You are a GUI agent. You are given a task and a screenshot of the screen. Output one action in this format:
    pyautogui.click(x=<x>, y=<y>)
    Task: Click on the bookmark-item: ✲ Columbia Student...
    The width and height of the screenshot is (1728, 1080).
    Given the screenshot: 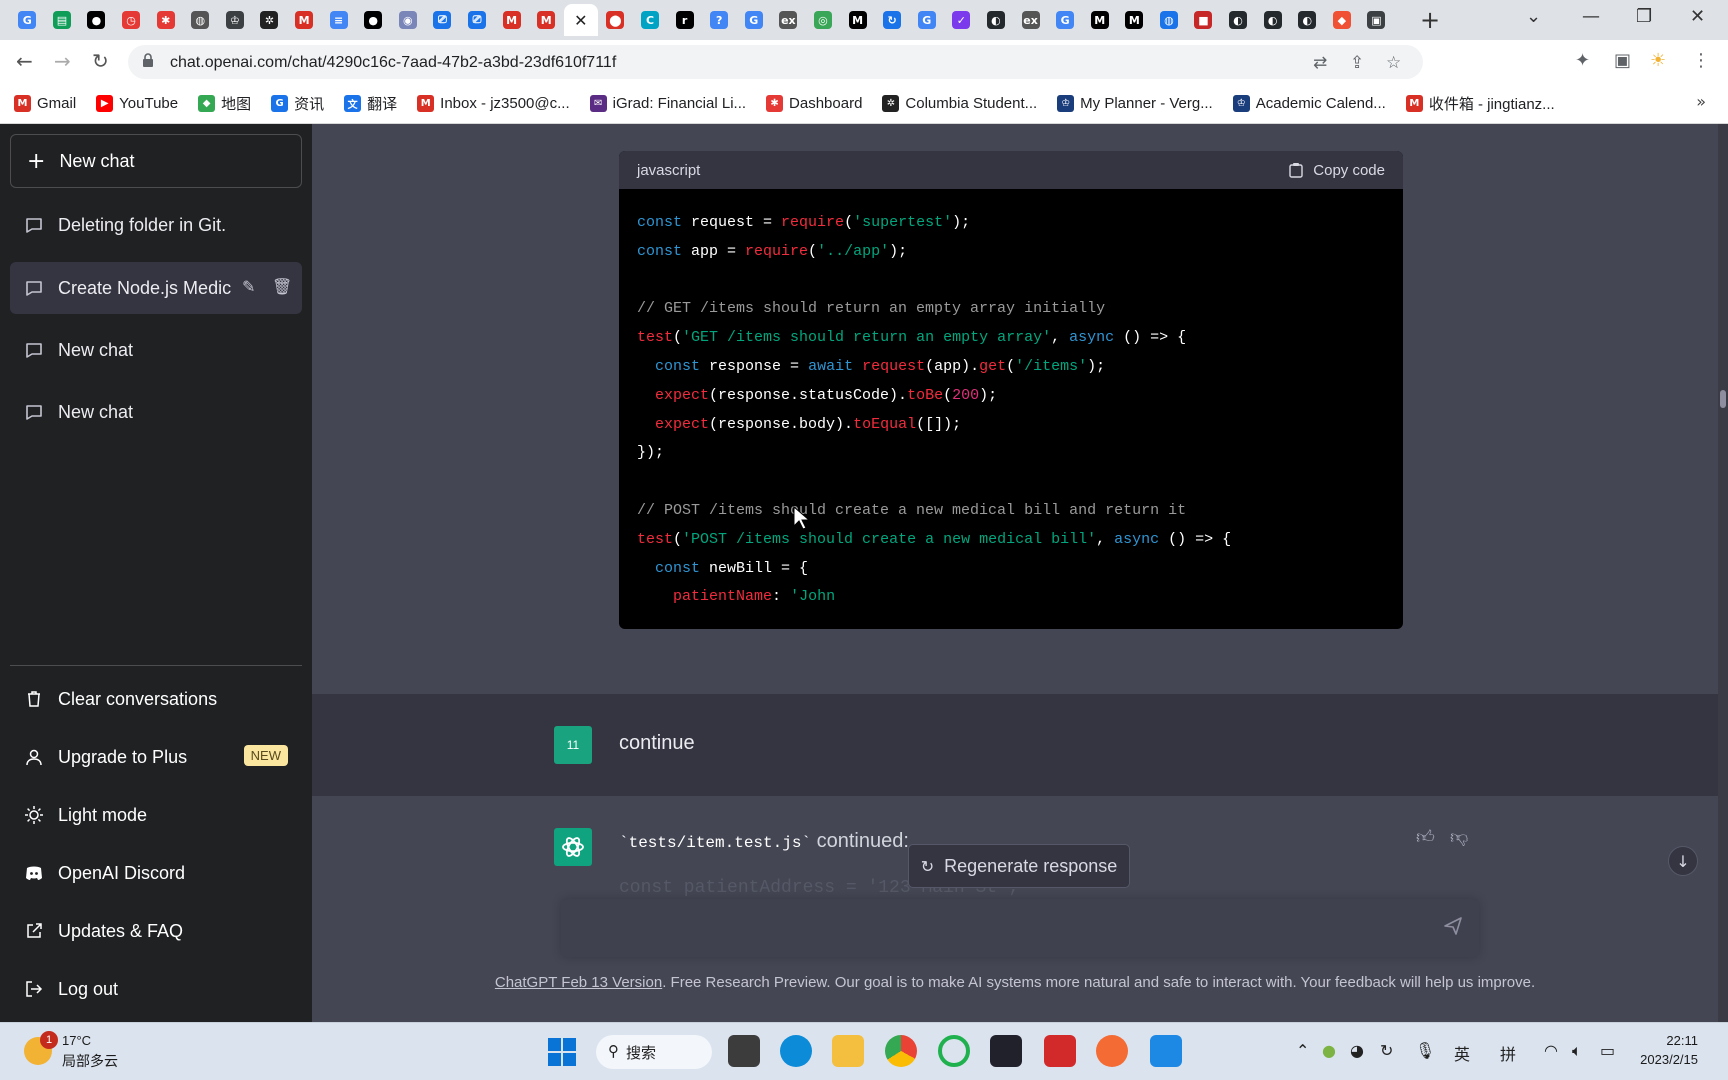 What is the action you would take?
    pyautogui.click(x=959, y=103)
    